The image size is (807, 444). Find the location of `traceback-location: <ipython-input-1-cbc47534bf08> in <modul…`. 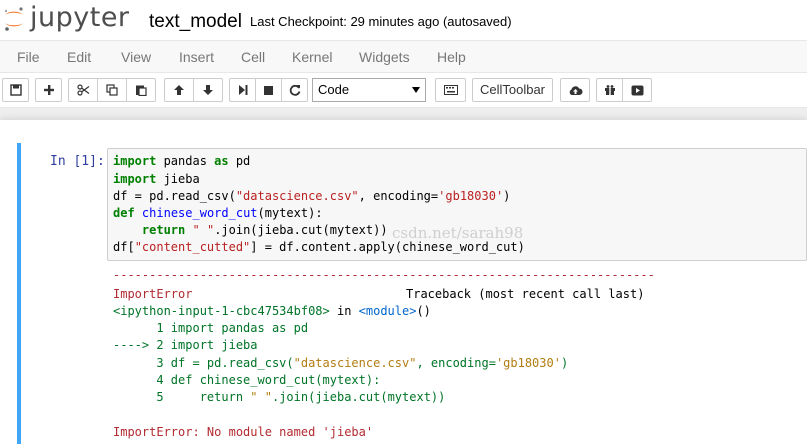

traceback-location: <ipython-input-1-cbc47534bf08> in <modul… is located at coordinates (272, 311).